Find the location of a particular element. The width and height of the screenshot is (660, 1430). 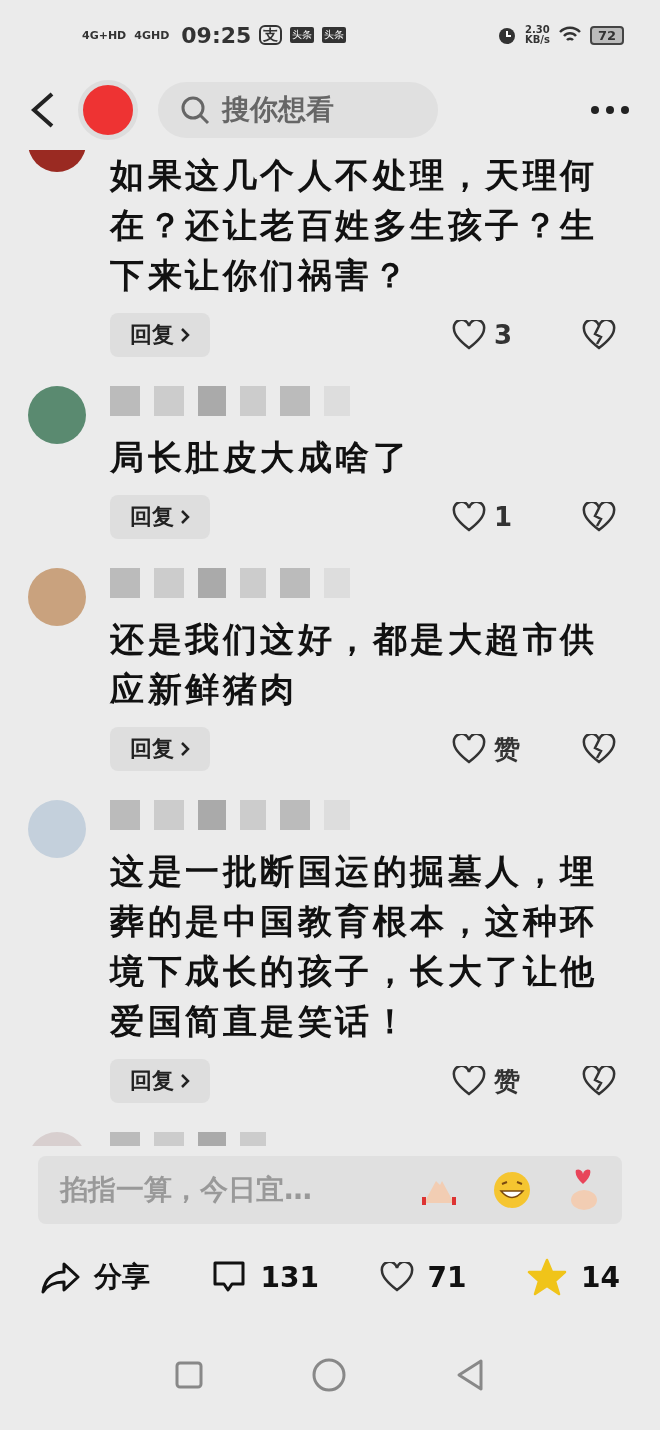

back-button is located at coordinates (470, 1375).